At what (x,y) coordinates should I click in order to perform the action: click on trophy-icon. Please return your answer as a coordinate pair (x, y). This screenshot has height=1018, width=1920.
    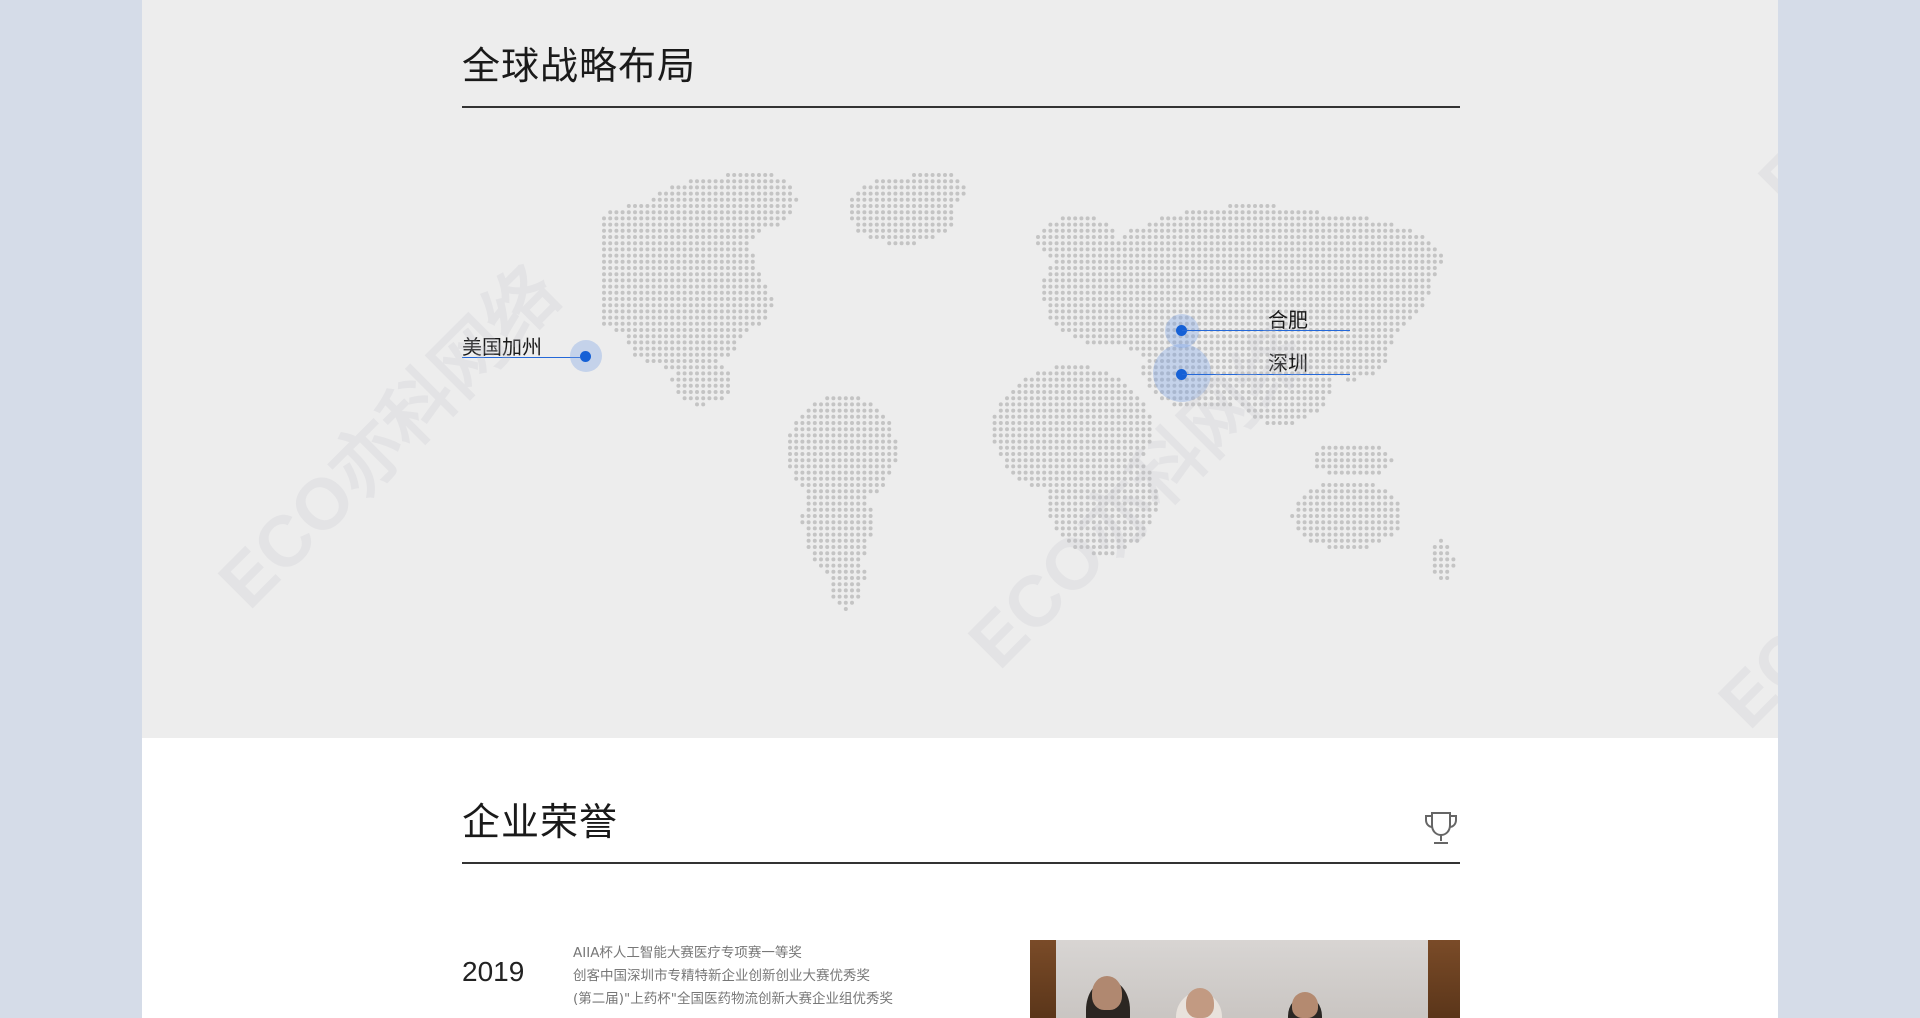
    Looking at the image, I should click on (1441, 828).